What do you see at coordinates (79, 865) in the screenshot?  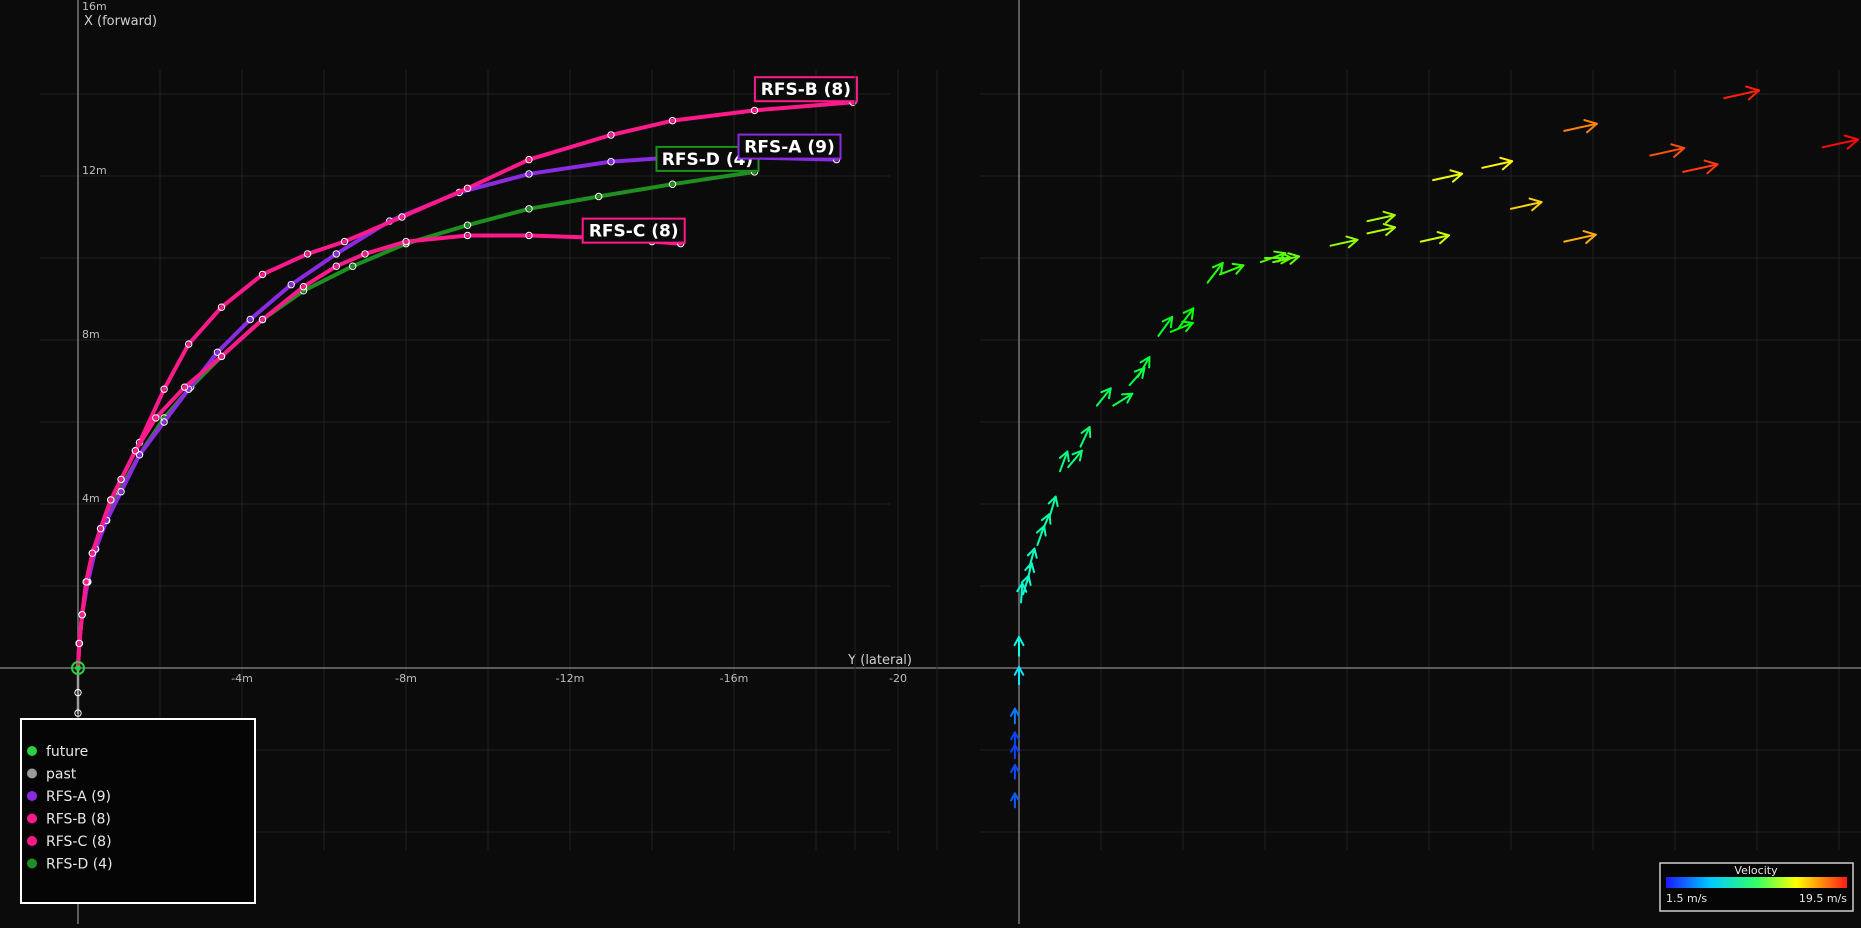 I see `legend-item-label: RFS-D (4)` at bounding box center [79, 865].